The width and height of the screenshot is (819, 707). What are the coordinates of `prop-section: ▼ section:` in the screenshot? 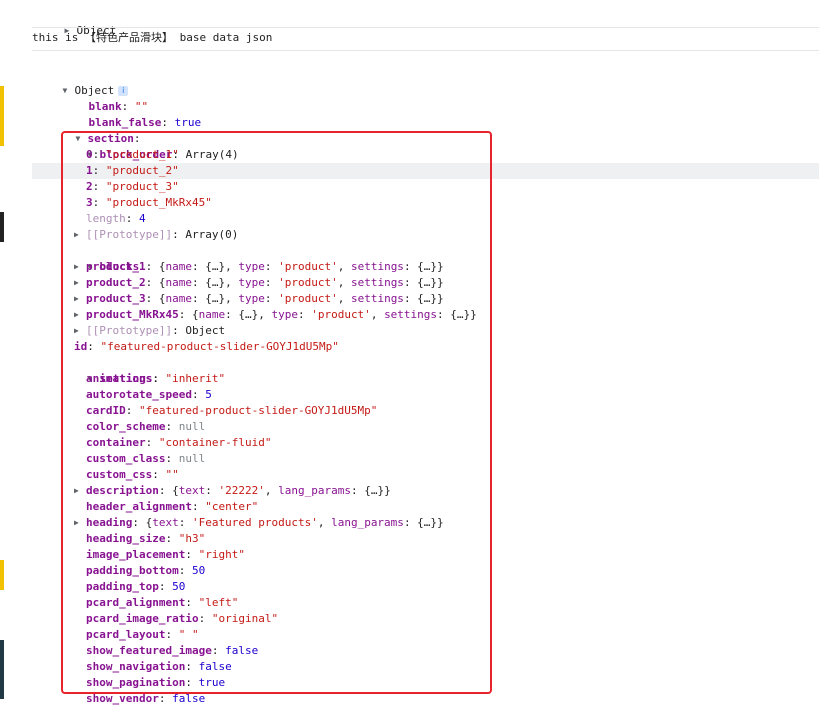 It's located at (434, 130).